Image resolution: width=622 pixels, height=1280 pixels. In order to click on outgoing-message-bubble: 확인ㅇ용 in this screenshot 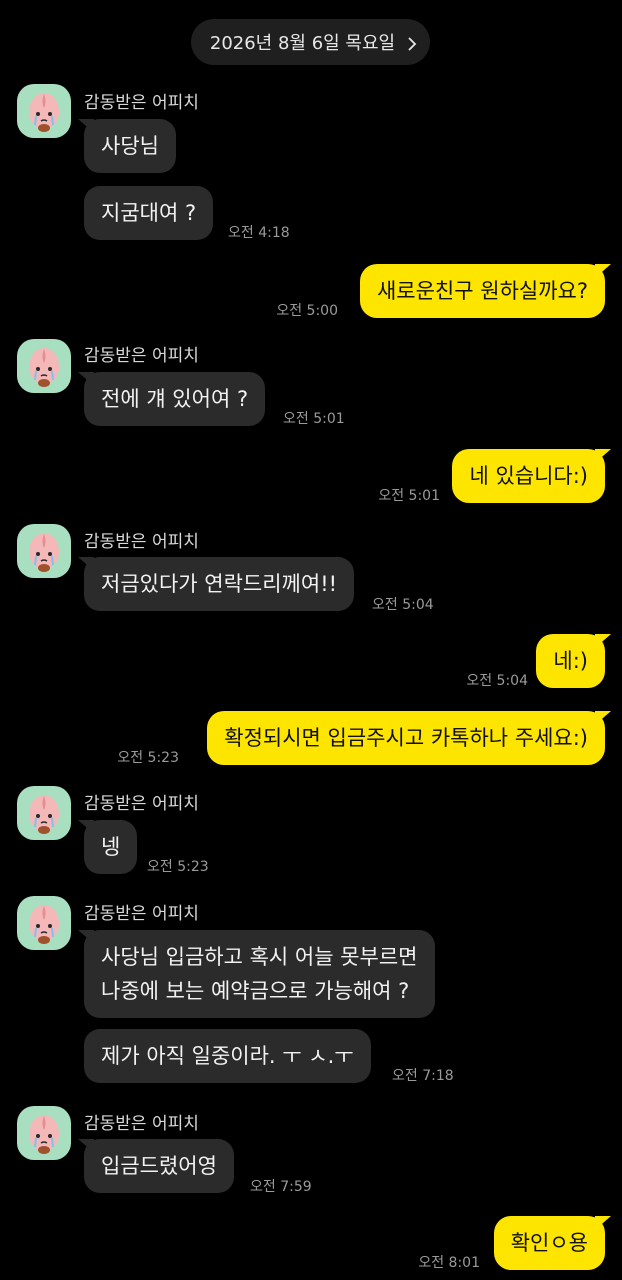, I will do `click(549, 1243)`.